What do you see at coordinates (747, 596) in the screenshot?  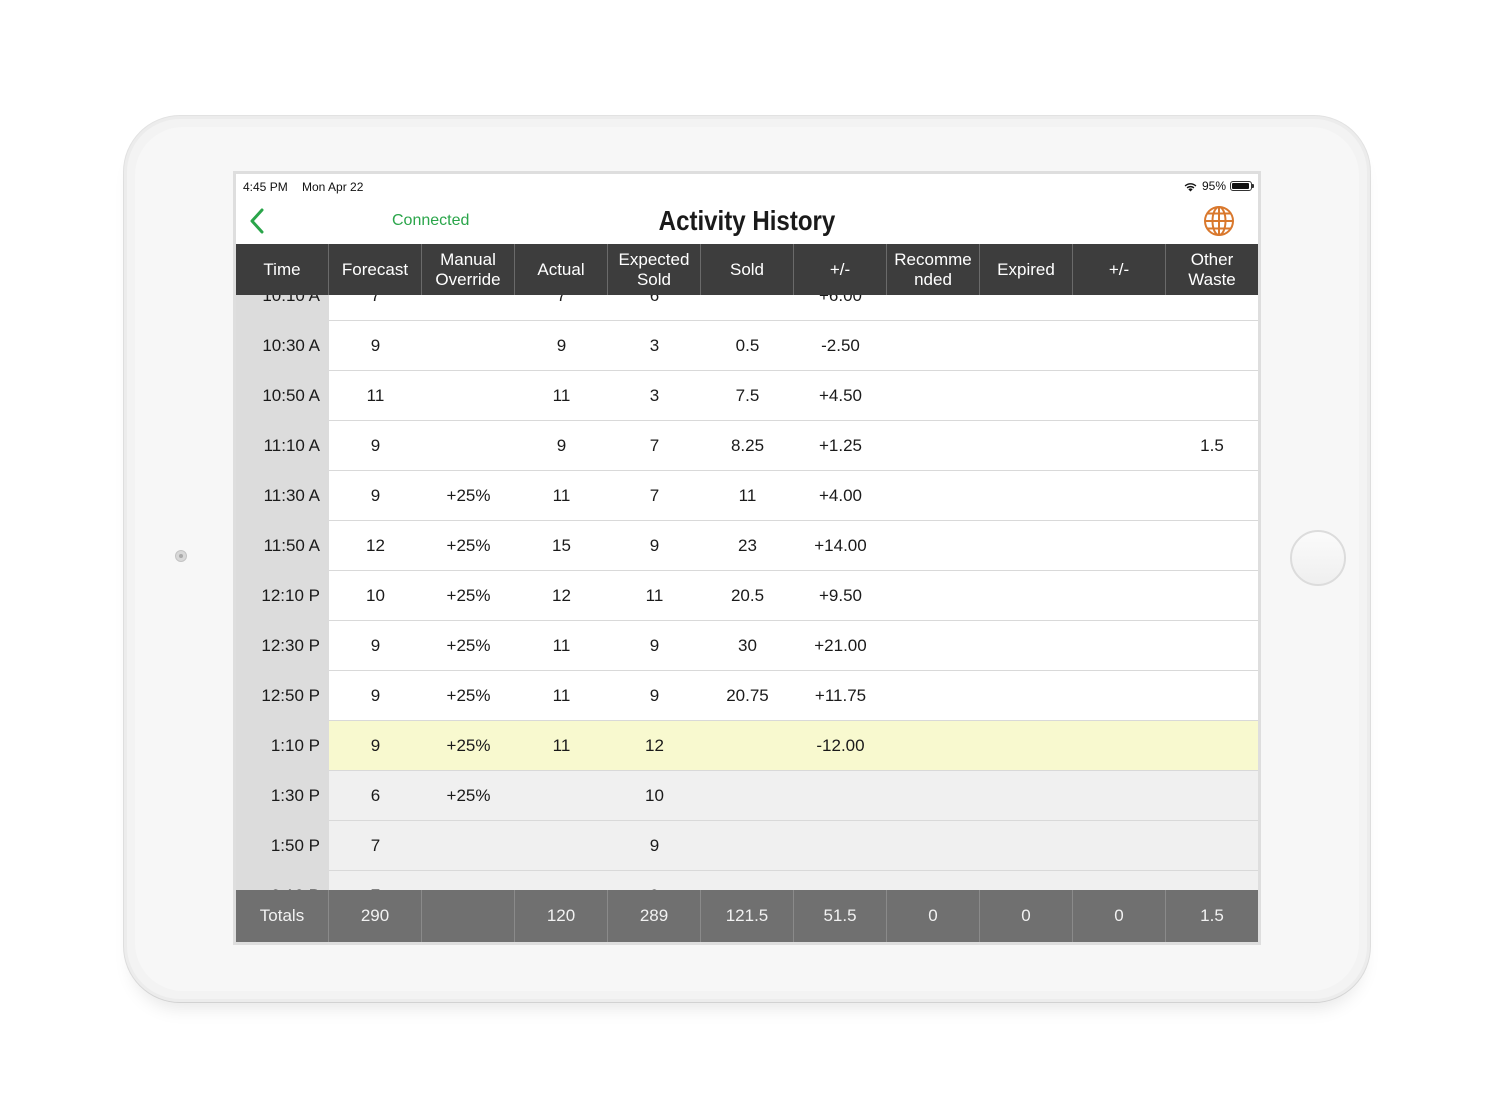 I see `table-row: 12:10 P 10 +25% 12 11 20.5 +9.50` at bounding box center [747, 596].